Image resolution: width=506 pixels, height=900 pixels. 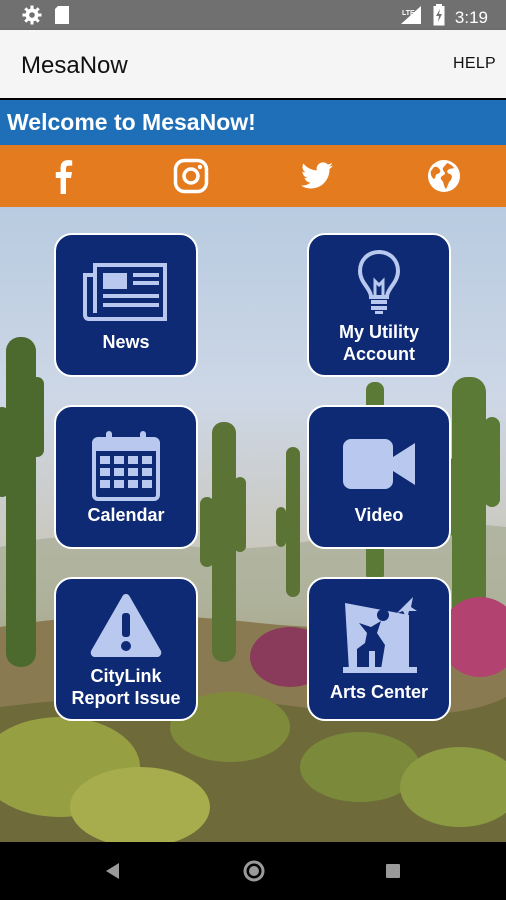 I want to click on tile-label-line1: My Utility, so click(x=378, y=332).